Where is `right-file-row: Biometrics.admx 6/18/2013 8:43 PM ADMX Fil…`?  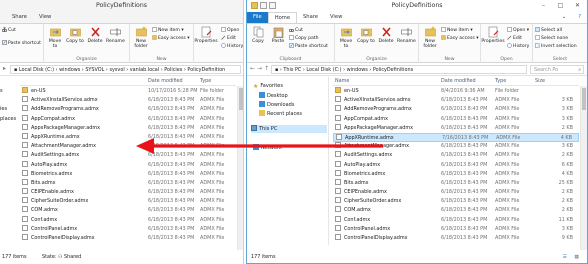 right-file-row: Biometrics.admx 6/18/2013 8:43 PM ADMX Fil… is located at coordinates (456, 174).